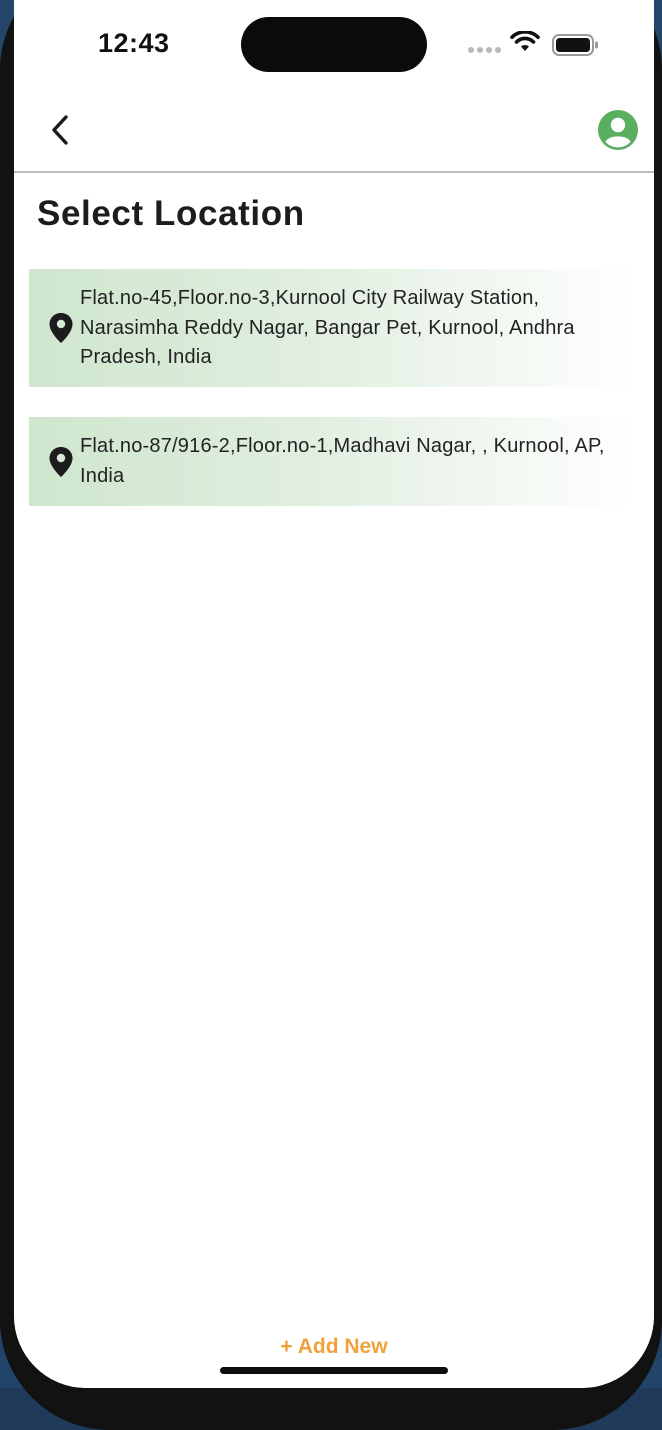 The image size is (662, 1430). I want to click on status-time: 12:43, so click(134, 43).